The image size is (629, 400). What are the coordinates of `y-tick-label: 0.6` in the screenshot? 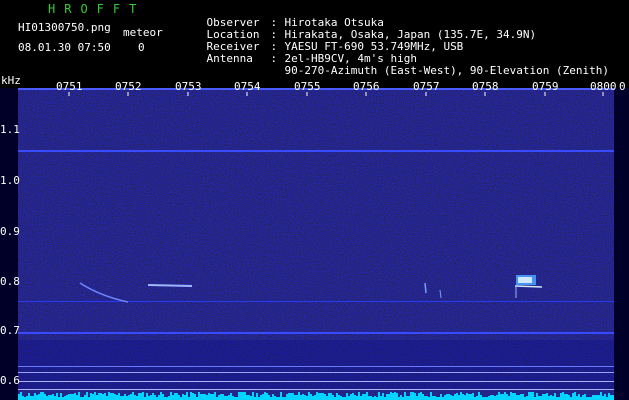 It's located at (10, 380).